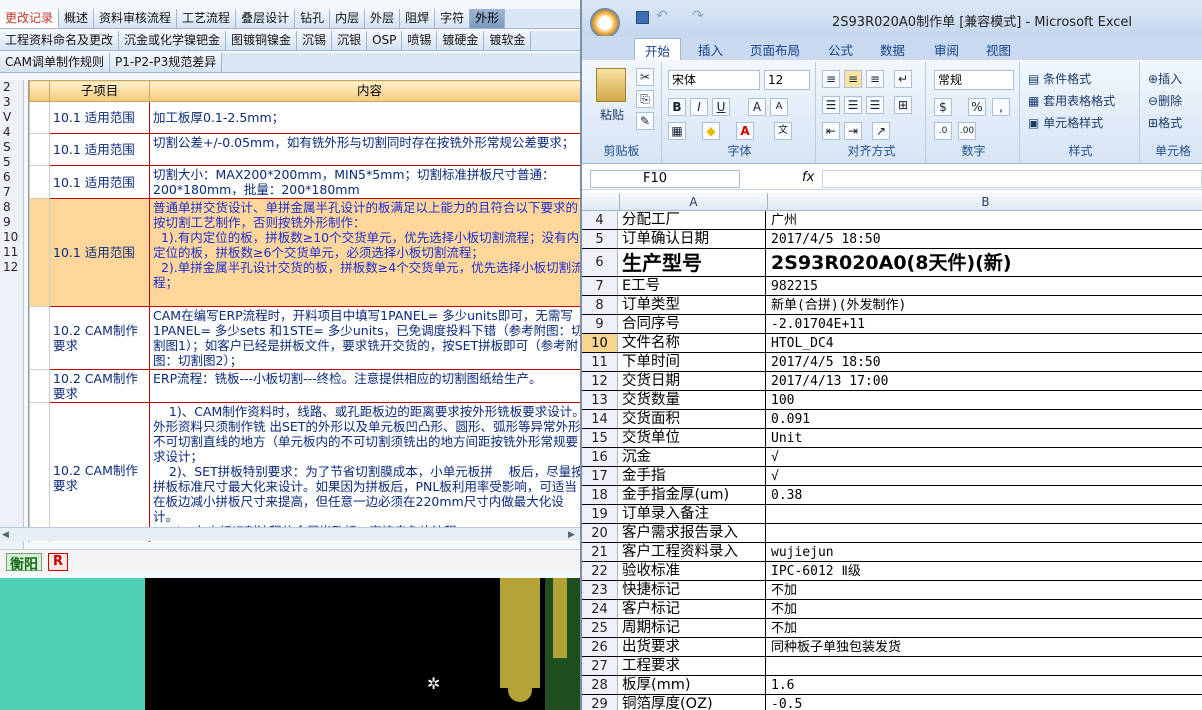 This screenshot has height=710, width=1202. I want to click on cell-a: 金手指, so click(693, 476).